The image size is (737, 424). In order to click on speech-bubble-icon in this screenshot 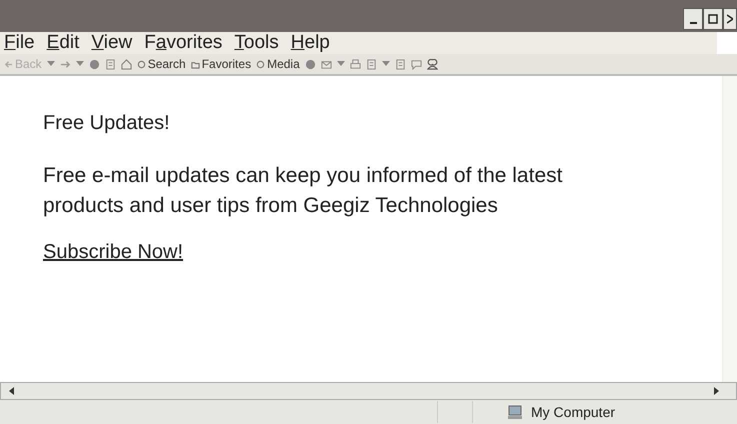, I will do `click(416, 64)`.